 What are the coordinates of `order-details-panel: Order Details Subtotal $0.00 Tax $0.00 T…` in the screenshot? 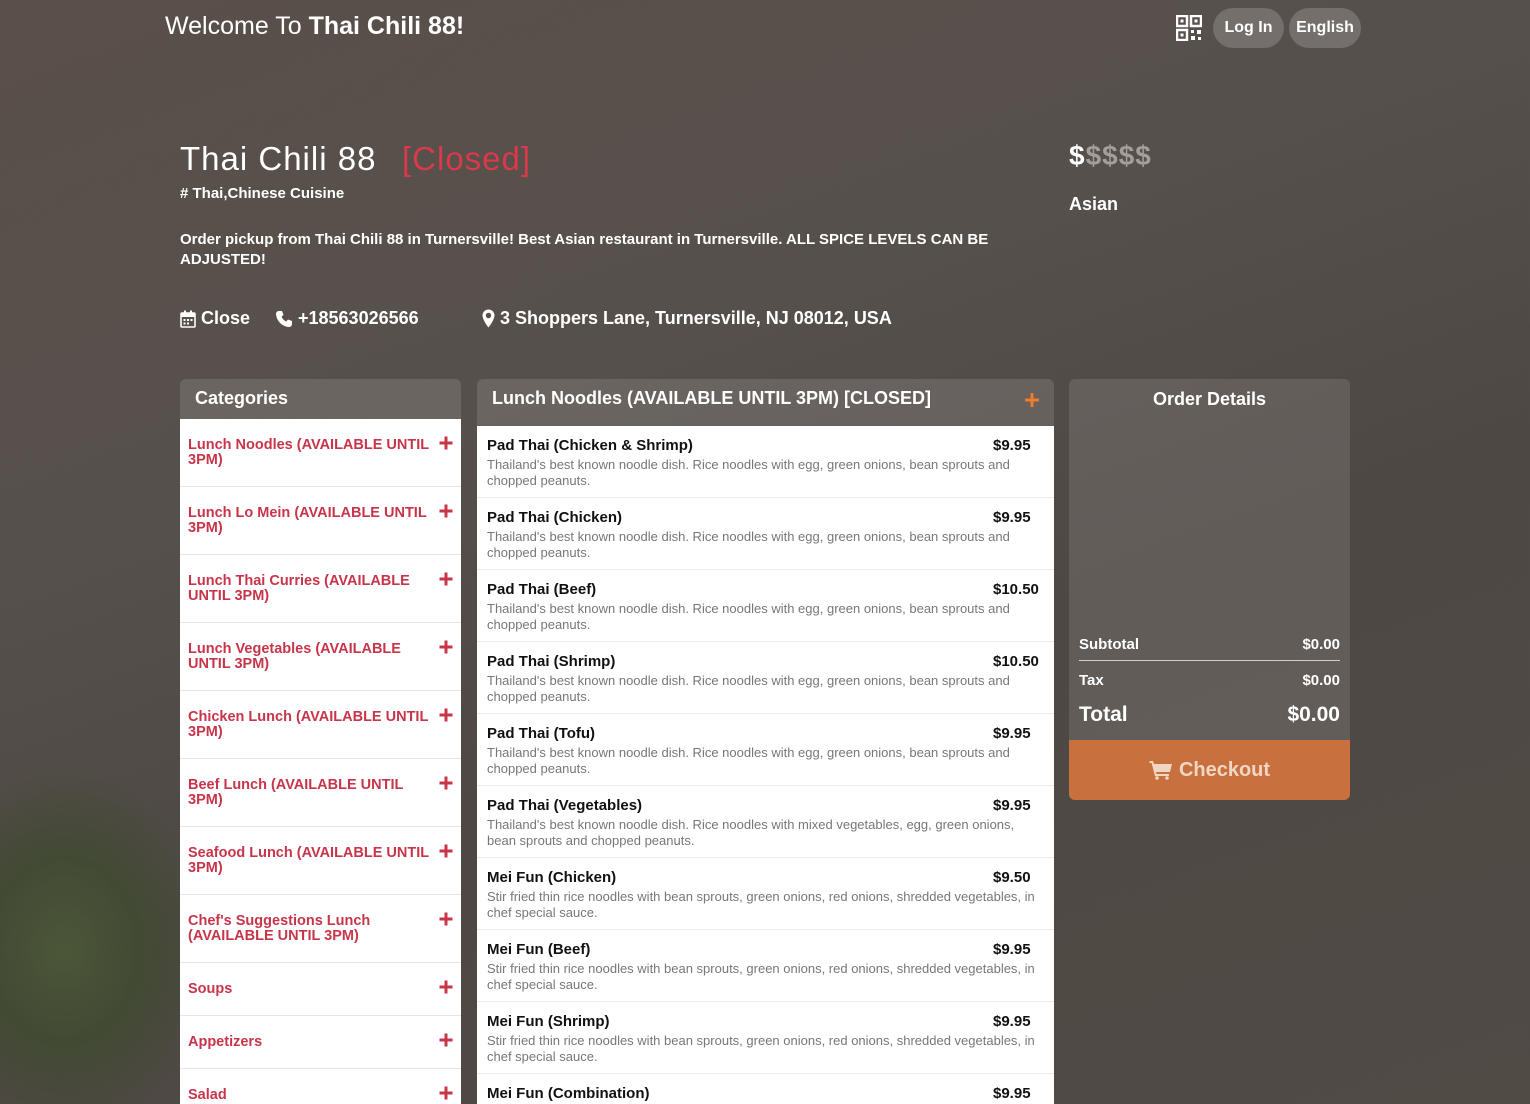 It's located at (1209, 589).